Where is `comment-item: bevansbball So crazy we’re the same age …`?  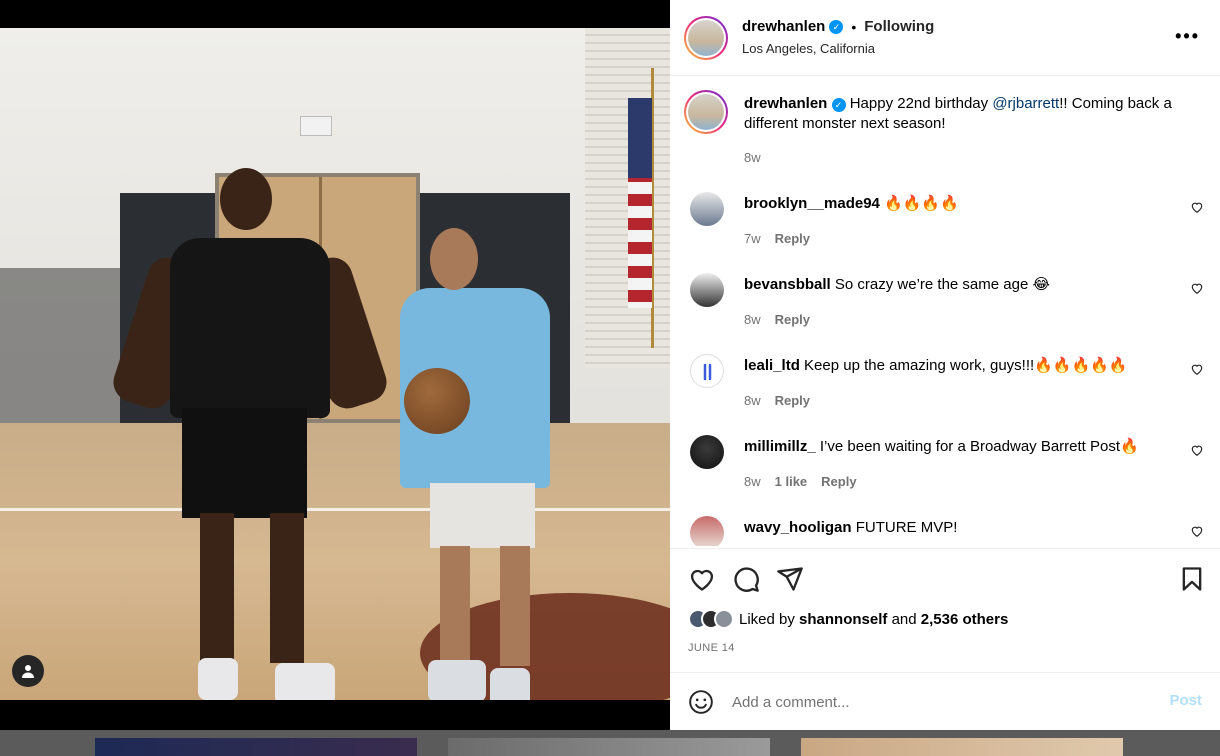
comment-item: bevansbball So crazy we’re the same age … is located at coordinates (945, 305).